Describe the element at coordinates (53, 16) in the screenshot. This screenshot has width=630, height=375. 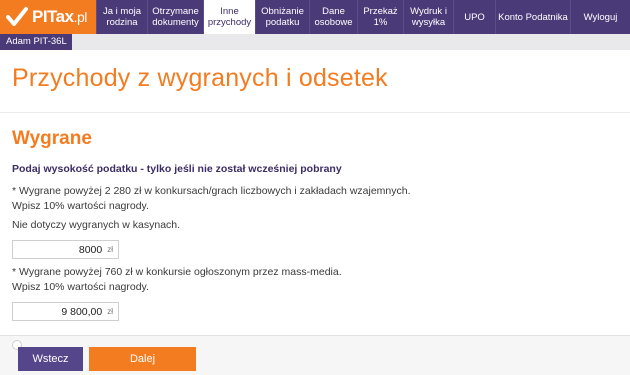
I see `logo-name: PITax` at that location.